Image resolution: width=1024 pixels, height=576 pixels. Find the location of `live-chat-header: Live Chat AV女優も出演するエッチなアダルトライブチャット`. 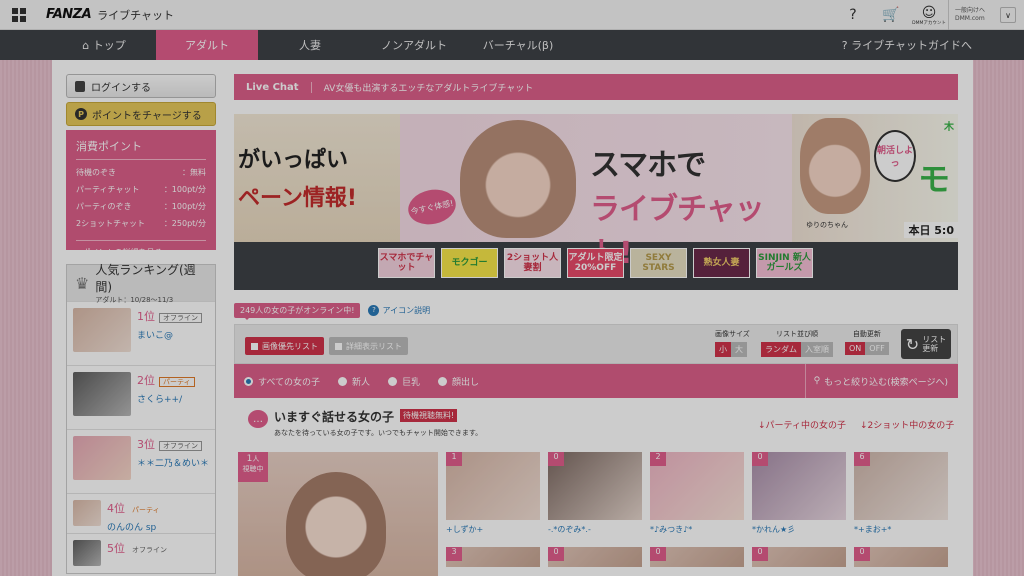

live-chat-header: Live Chat AV女優も出演するエッチなアダルトライブチャット is located at coordinates (596, 87).